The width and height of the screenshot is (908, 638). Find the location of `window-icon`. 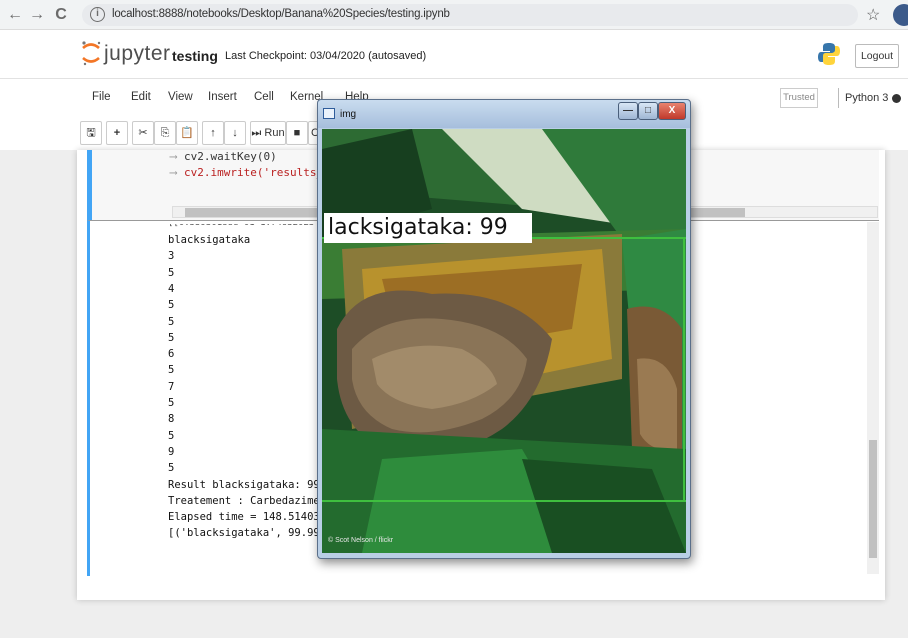

window-icon is located at coordinates (329, 113).